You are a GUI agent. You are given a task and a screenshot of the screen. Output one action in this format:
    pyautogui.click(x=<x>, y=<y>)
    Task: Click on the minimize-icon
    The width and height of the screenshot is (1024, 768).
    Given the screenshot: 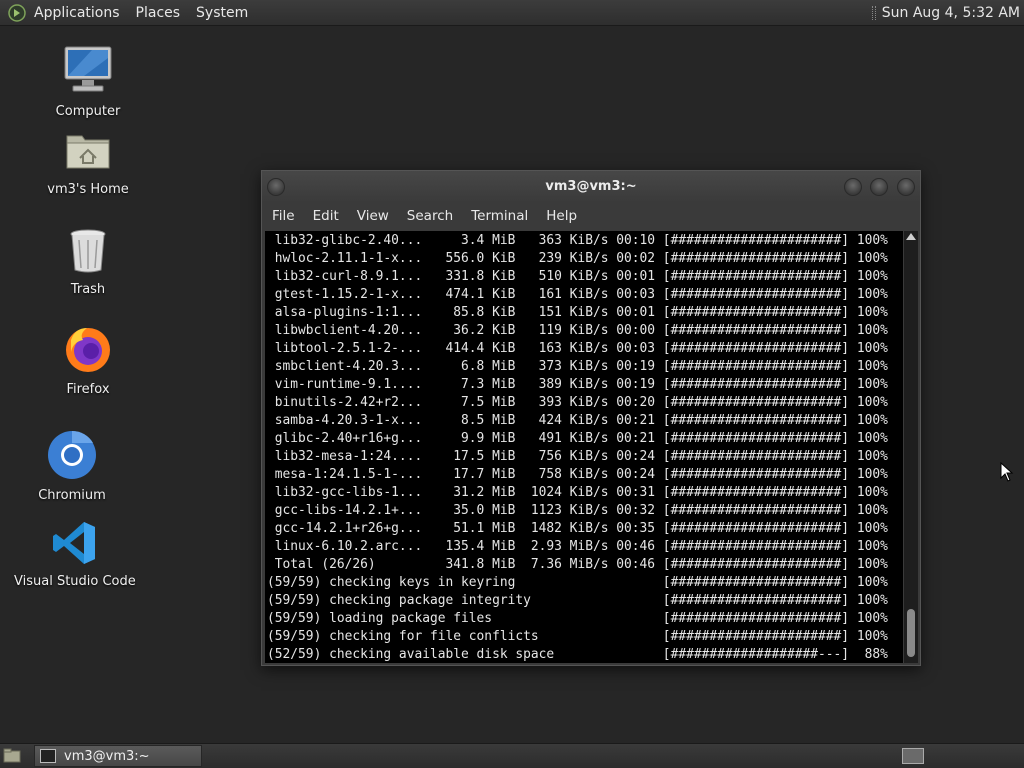 What is the action you would take?
    pyautogui.click(x=853, y=187)
    